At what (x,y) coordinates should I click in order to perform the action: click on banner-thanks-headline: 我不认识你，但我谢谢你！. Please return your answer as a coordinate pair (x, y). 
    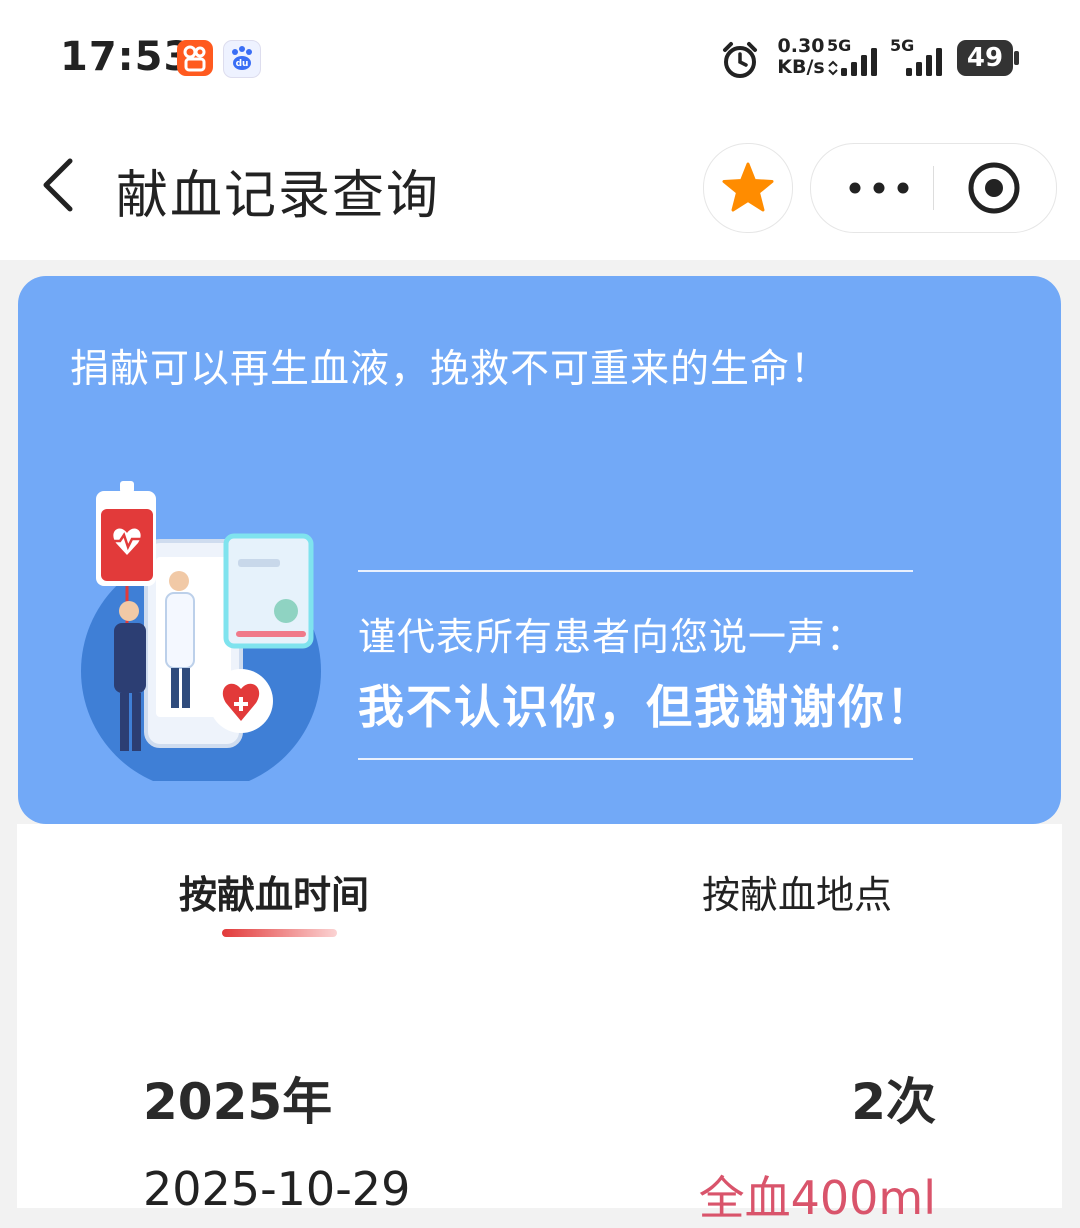
    Looking at the image, I should click on (646, 707).